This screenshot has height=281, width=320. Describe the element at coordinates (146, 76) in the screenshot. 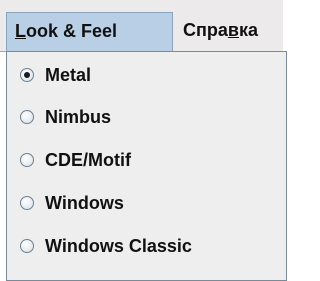

I see `menu-item-metal: Metal` at that location.